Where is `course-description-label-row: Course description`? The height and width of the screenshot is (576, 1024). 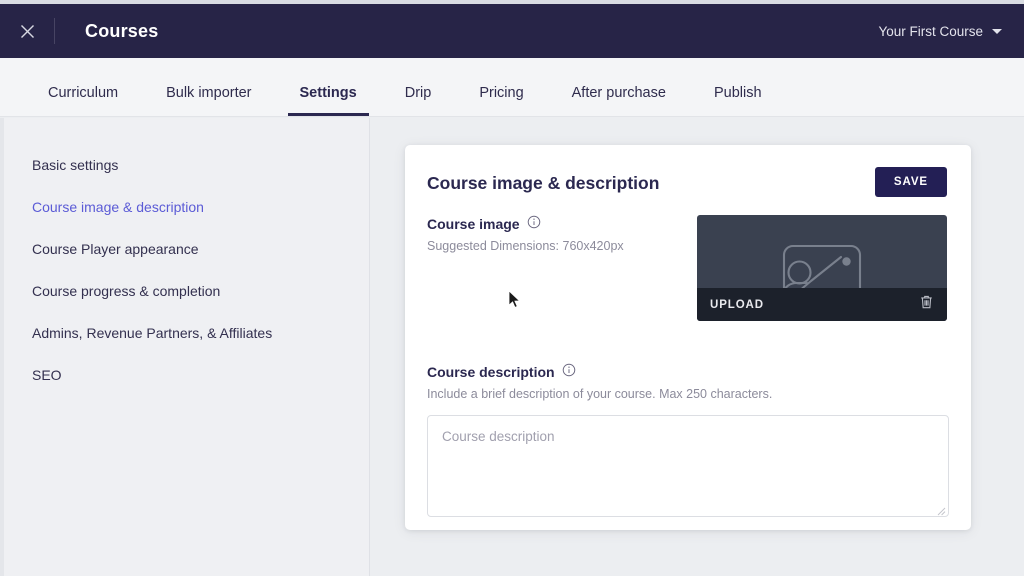 course-description-label-row: Course description is located at coordinates (687, 371).